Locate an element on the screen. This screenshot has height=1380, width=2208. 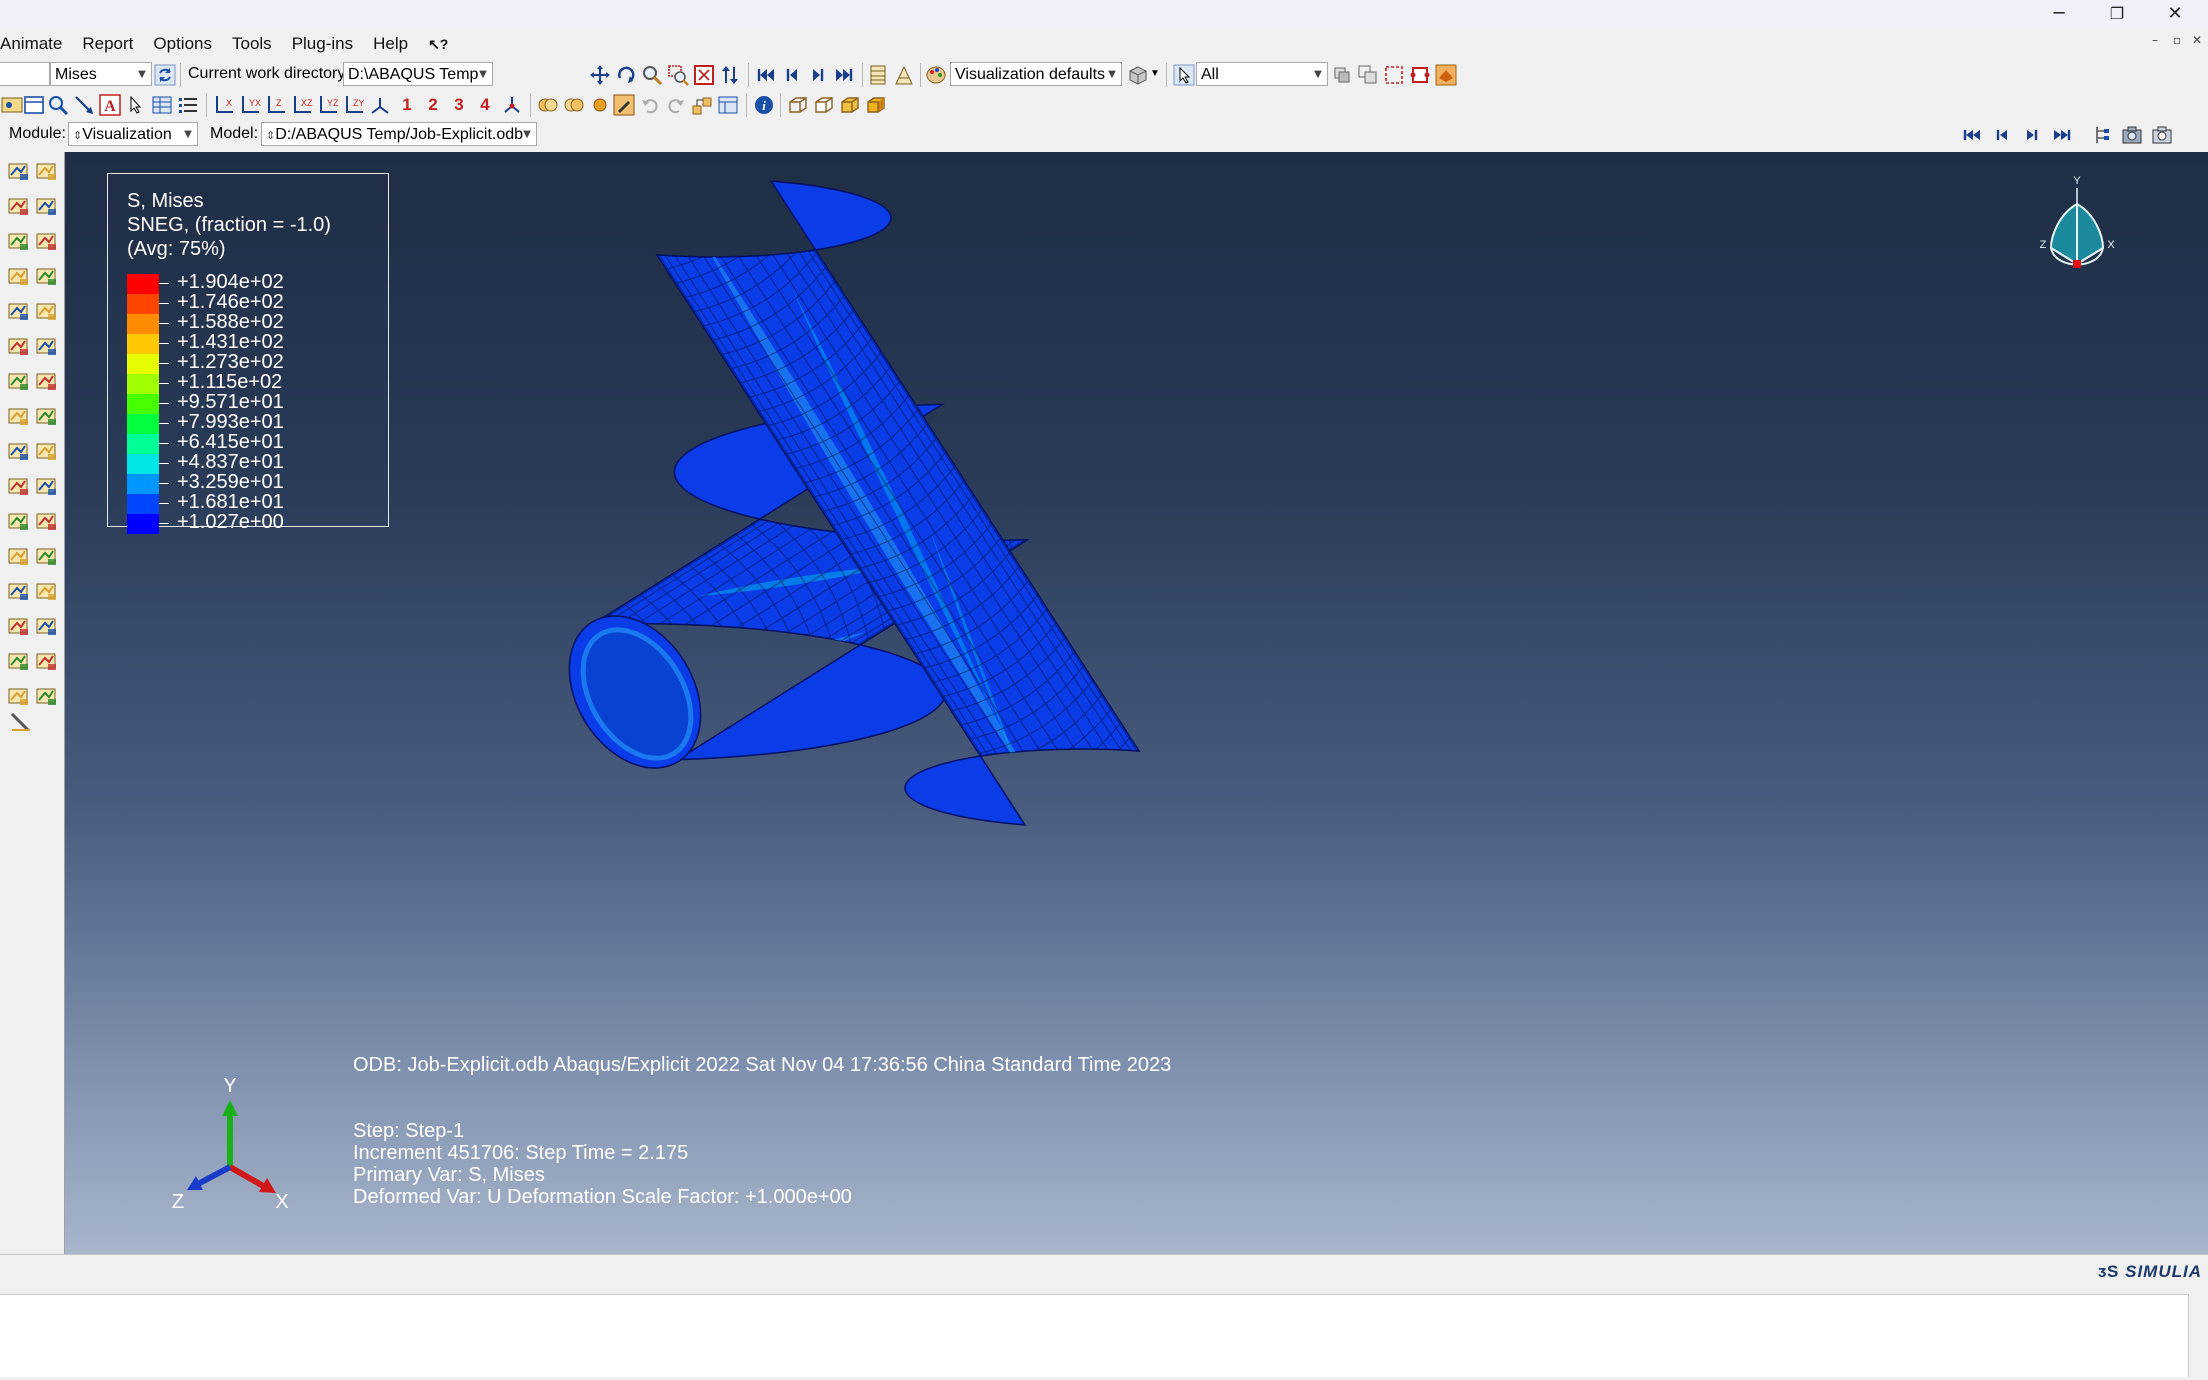
context-help-icon: ↖? is located at coordinates (438, 44).